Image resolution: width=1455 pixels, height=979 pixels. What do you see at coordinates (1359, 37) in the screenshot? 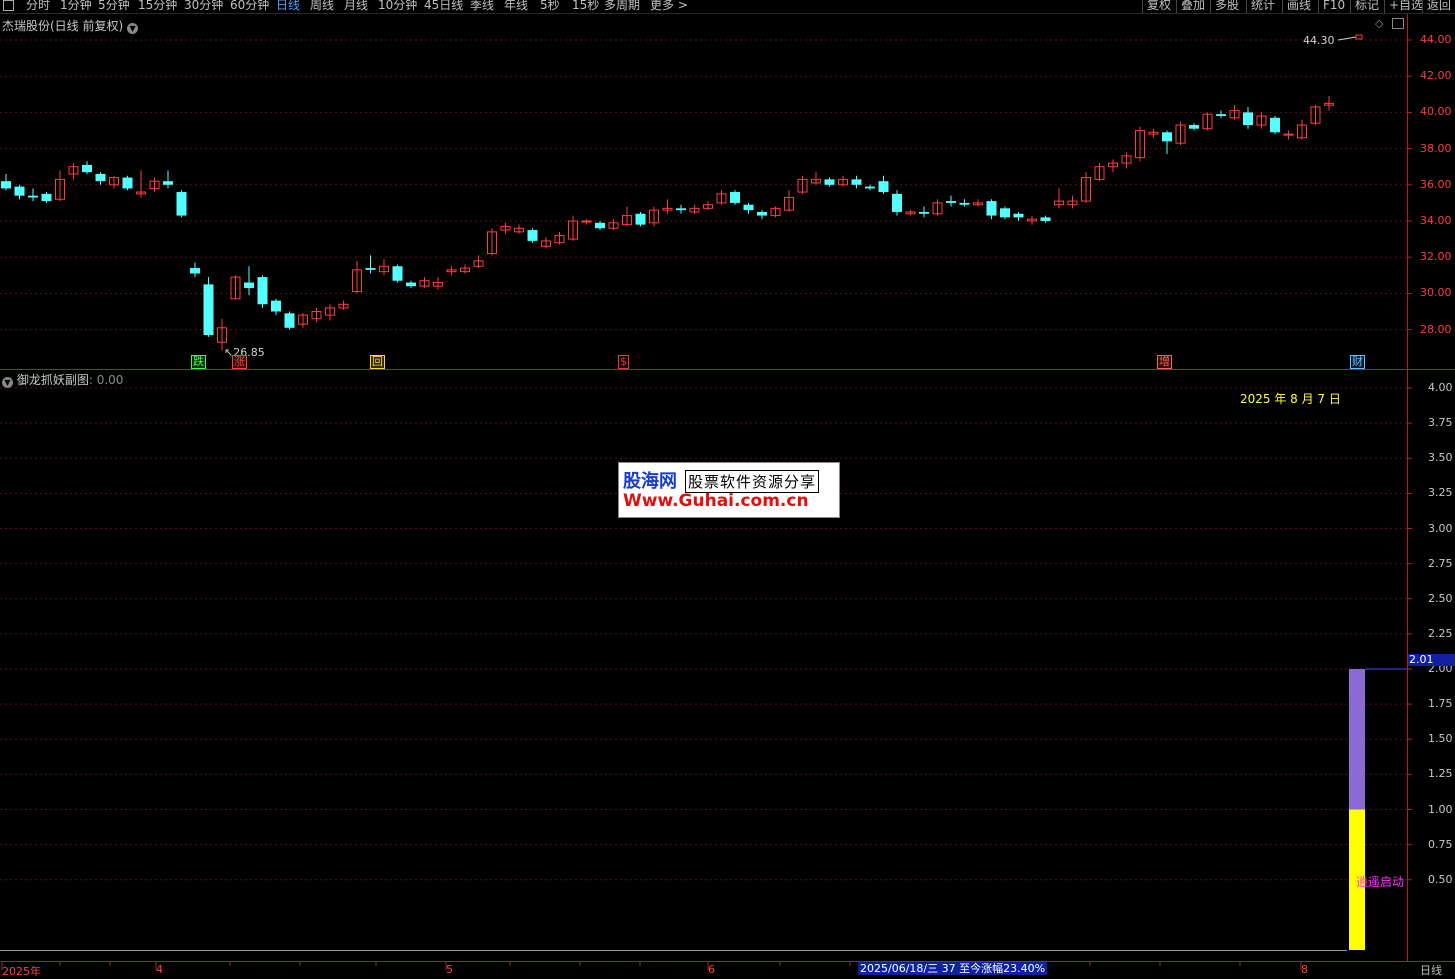
I see `high-marker` at bounding box center [1359, 37].